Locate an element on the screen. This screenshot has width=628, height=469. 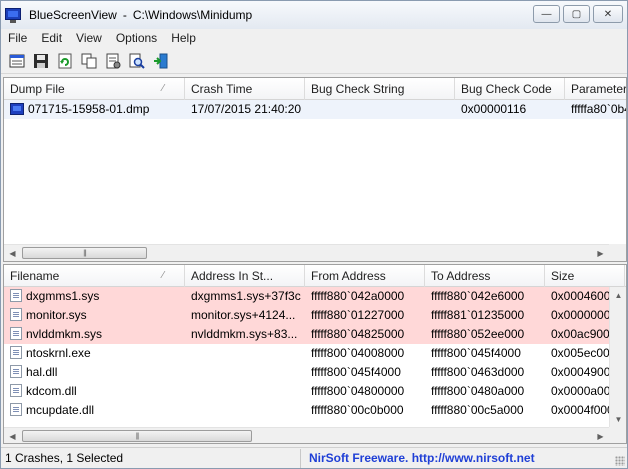
exit-icon is located at coordinates (161, 60).